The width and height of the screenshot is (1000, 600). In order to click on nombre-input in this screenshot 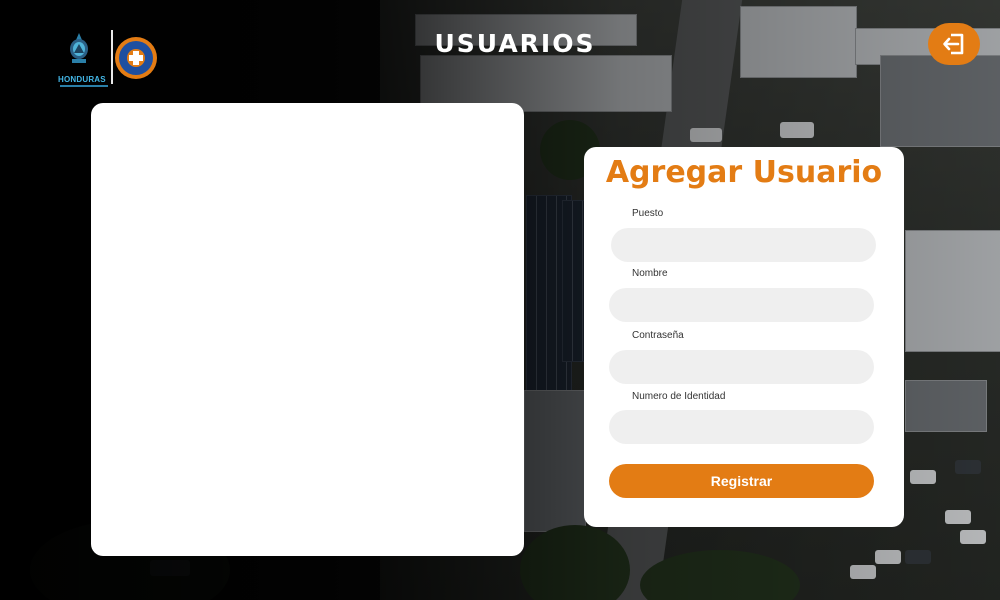, I will do `click(741, 305)`.